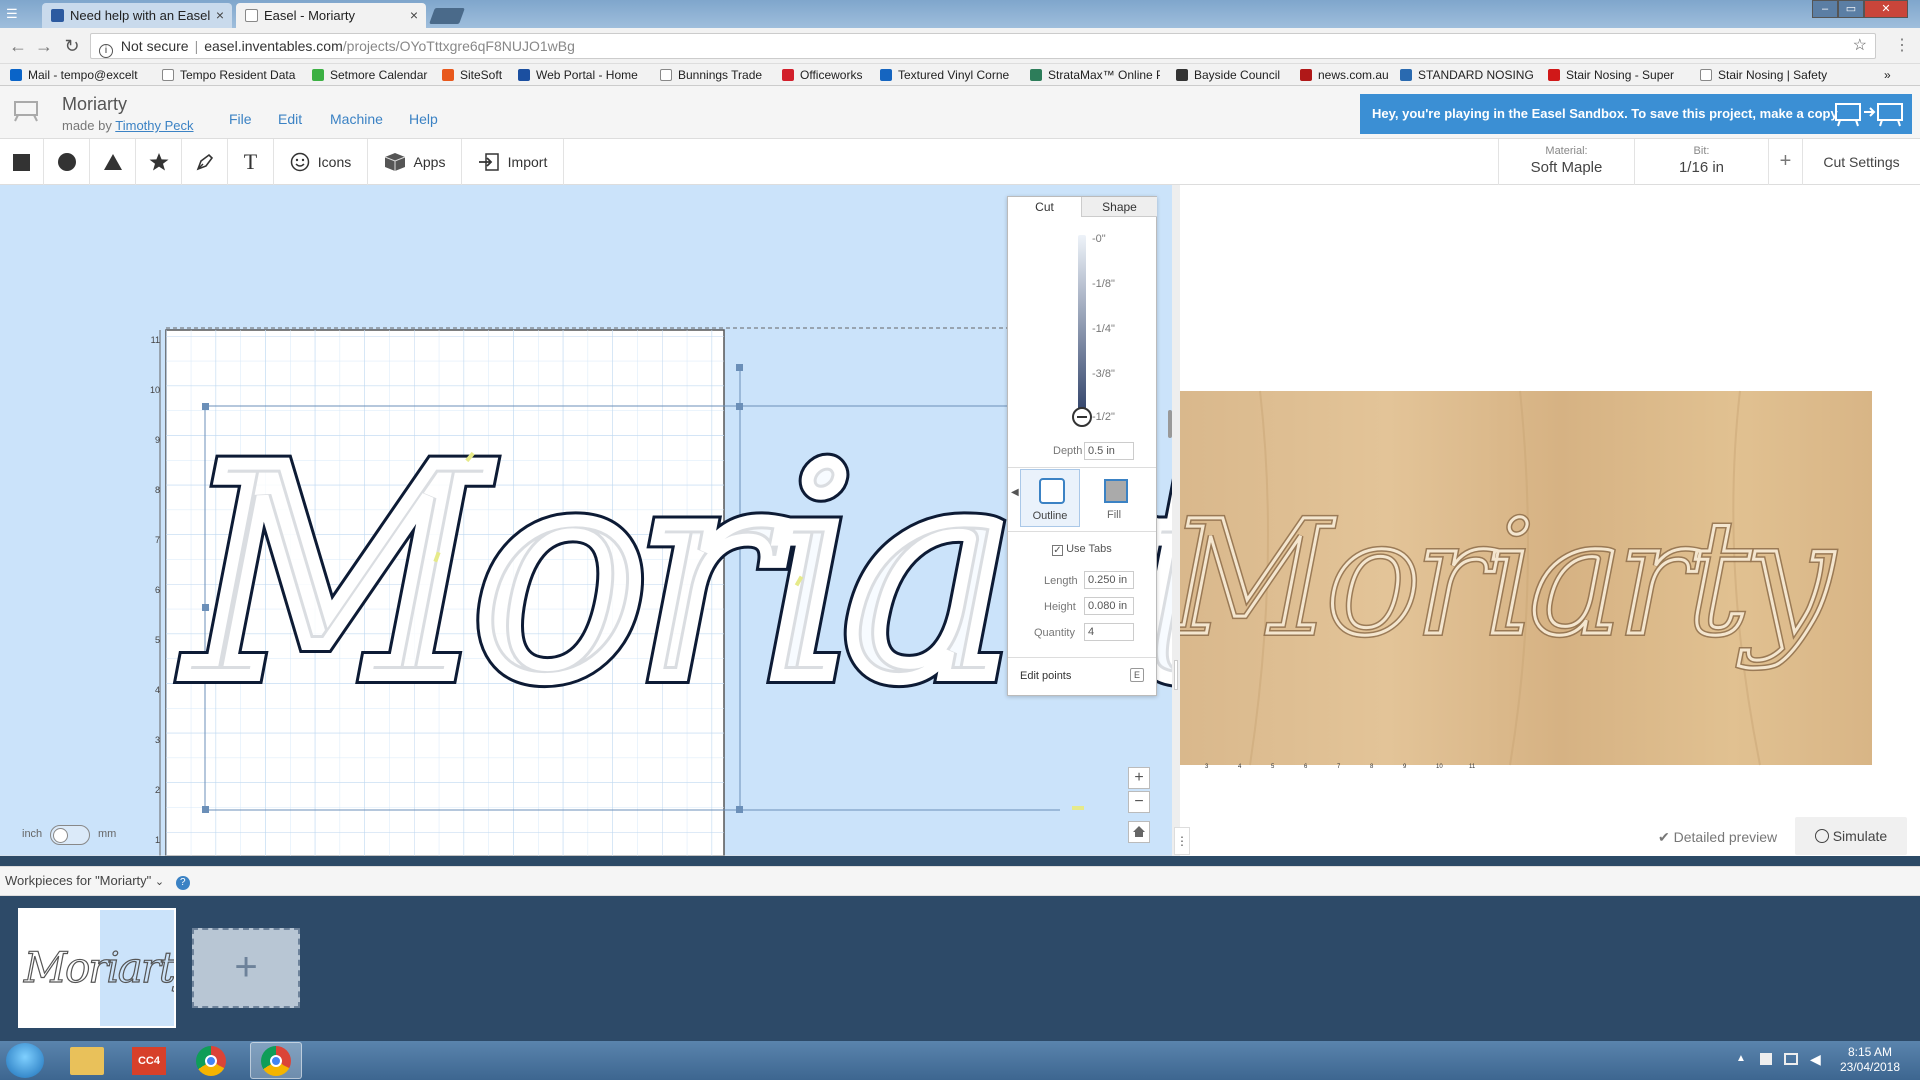 This screenshot has width=1920, height=1080. Describe the element at coordinates (1119, 207) in the screenshot. I see `tab-shape: Shape` at that location.